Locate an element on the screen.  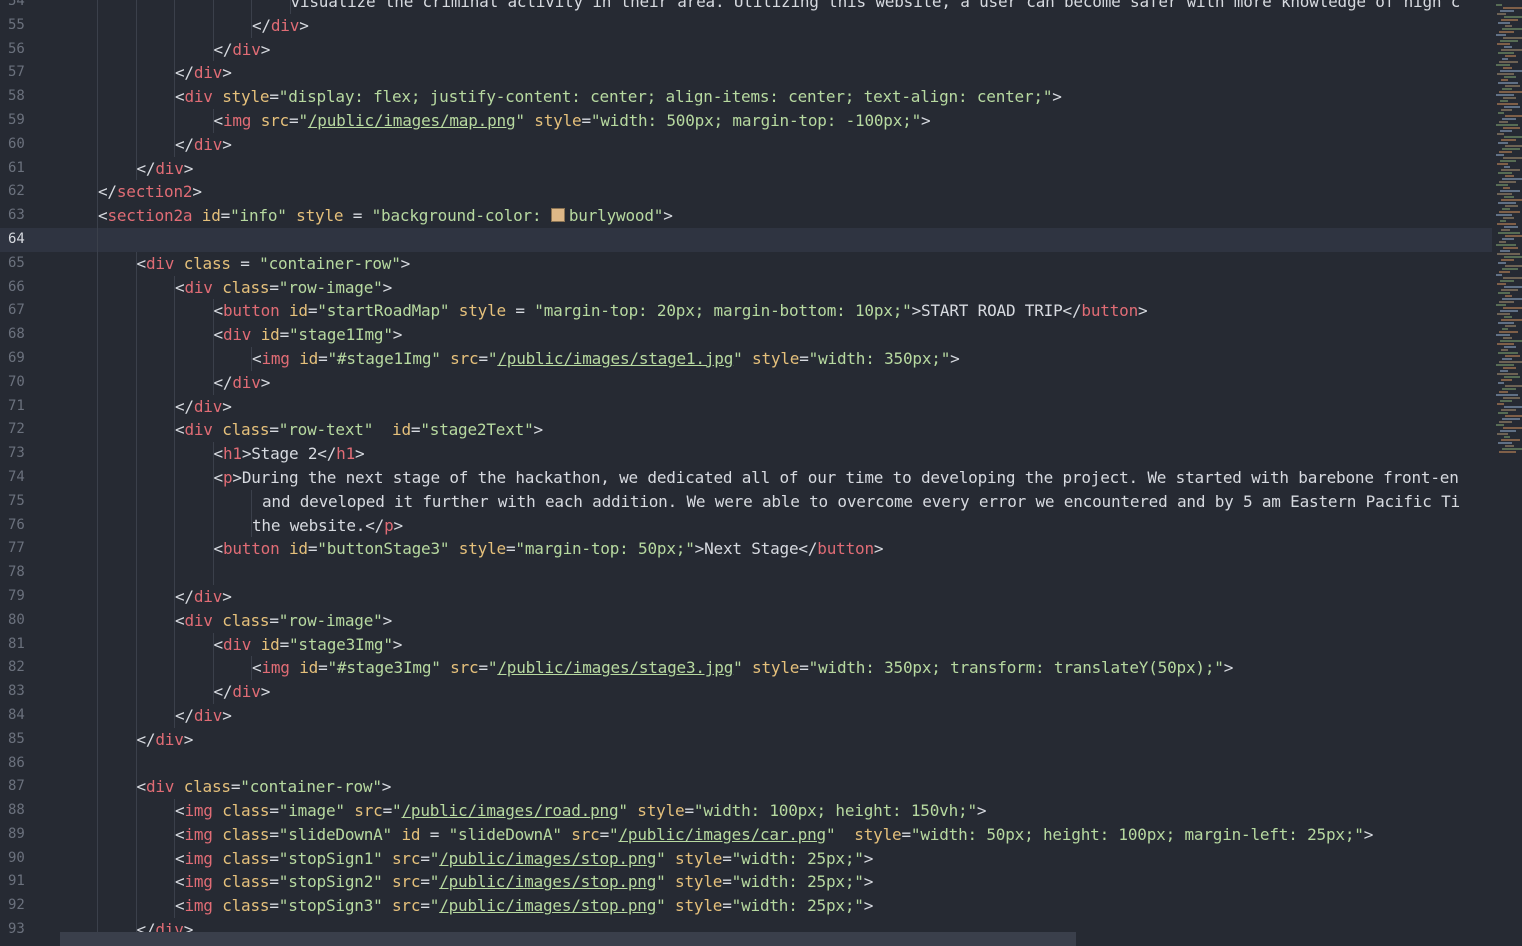
code-line: 78 is located at coordinates (761, 573).